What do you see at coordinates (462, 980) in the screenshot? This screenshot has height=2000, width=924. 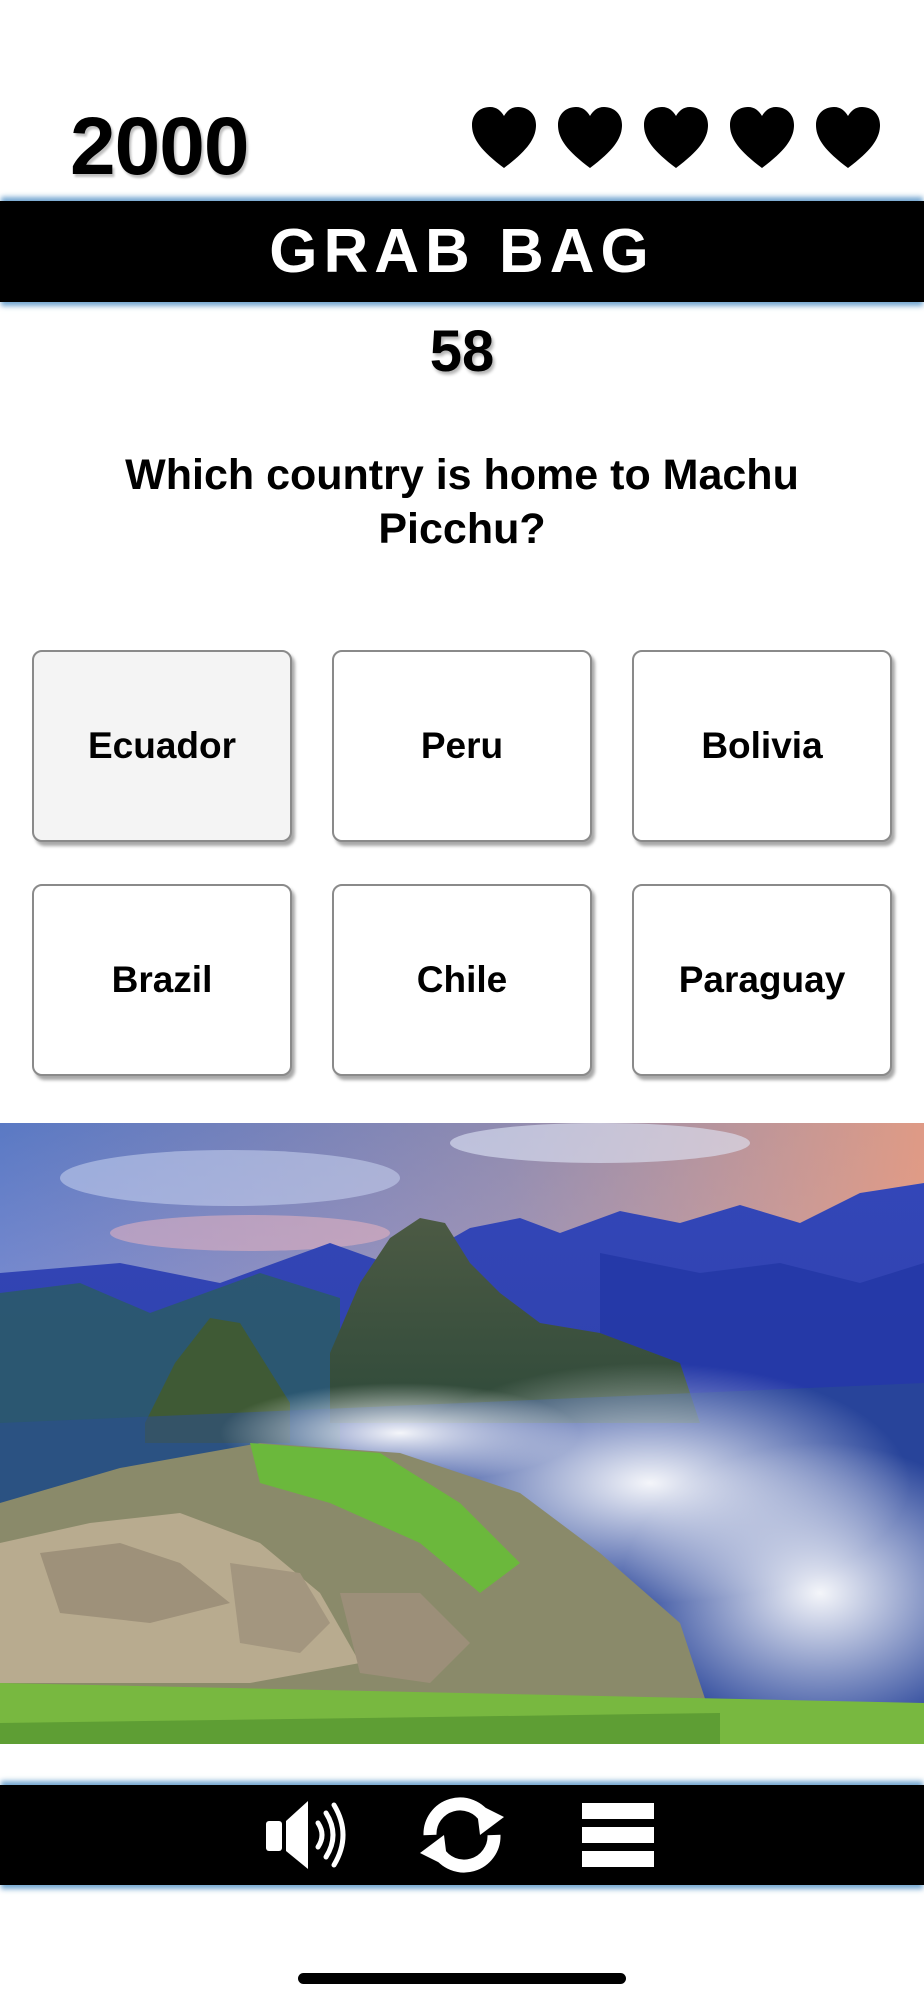 I see `answer-button: Chile` at bounding box center [462, 980].